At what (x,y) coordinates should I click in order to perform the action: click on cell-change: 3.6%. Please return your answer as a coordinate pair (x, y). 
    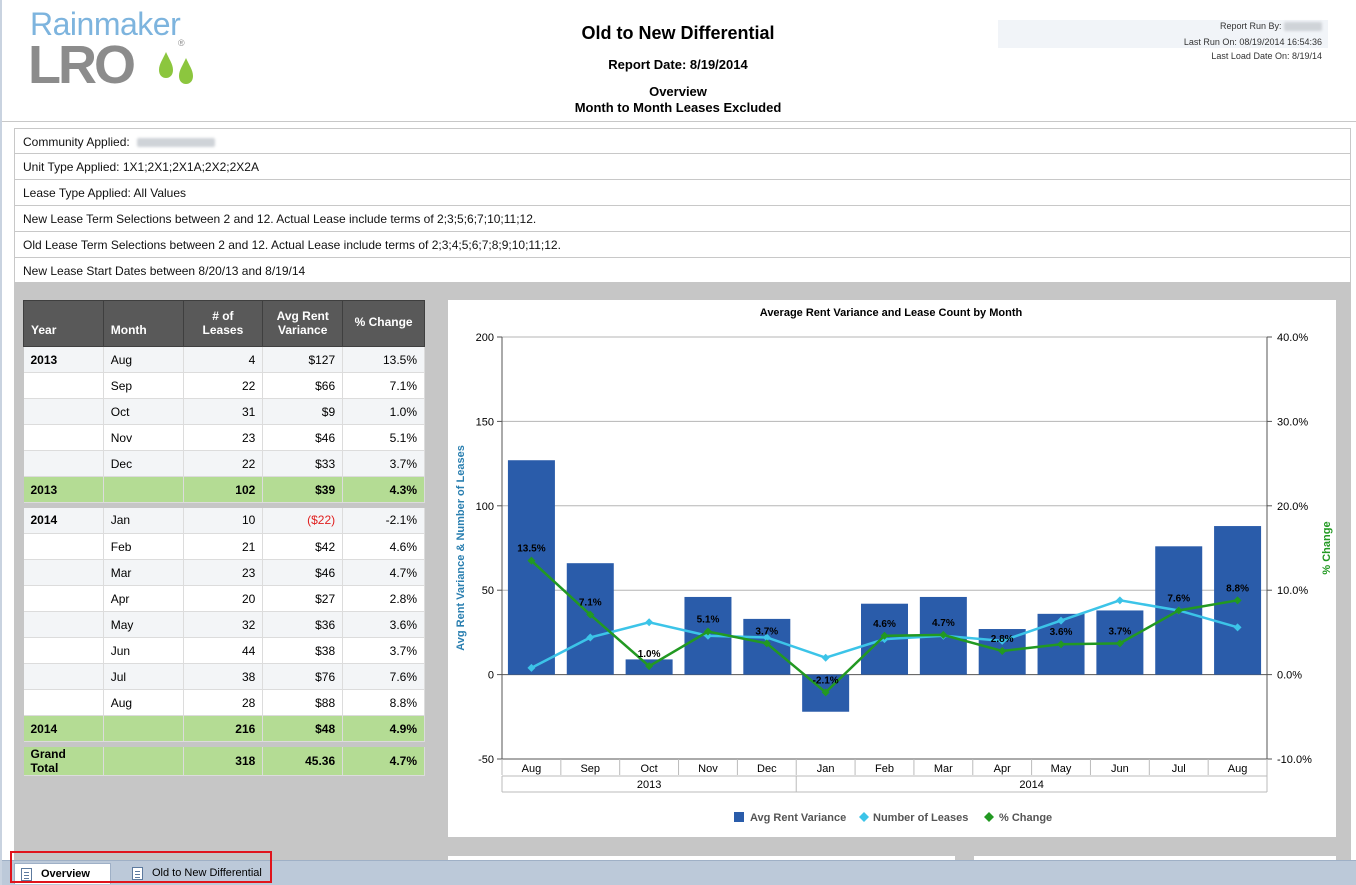
    Looking at the image, I should click on (383, 624).